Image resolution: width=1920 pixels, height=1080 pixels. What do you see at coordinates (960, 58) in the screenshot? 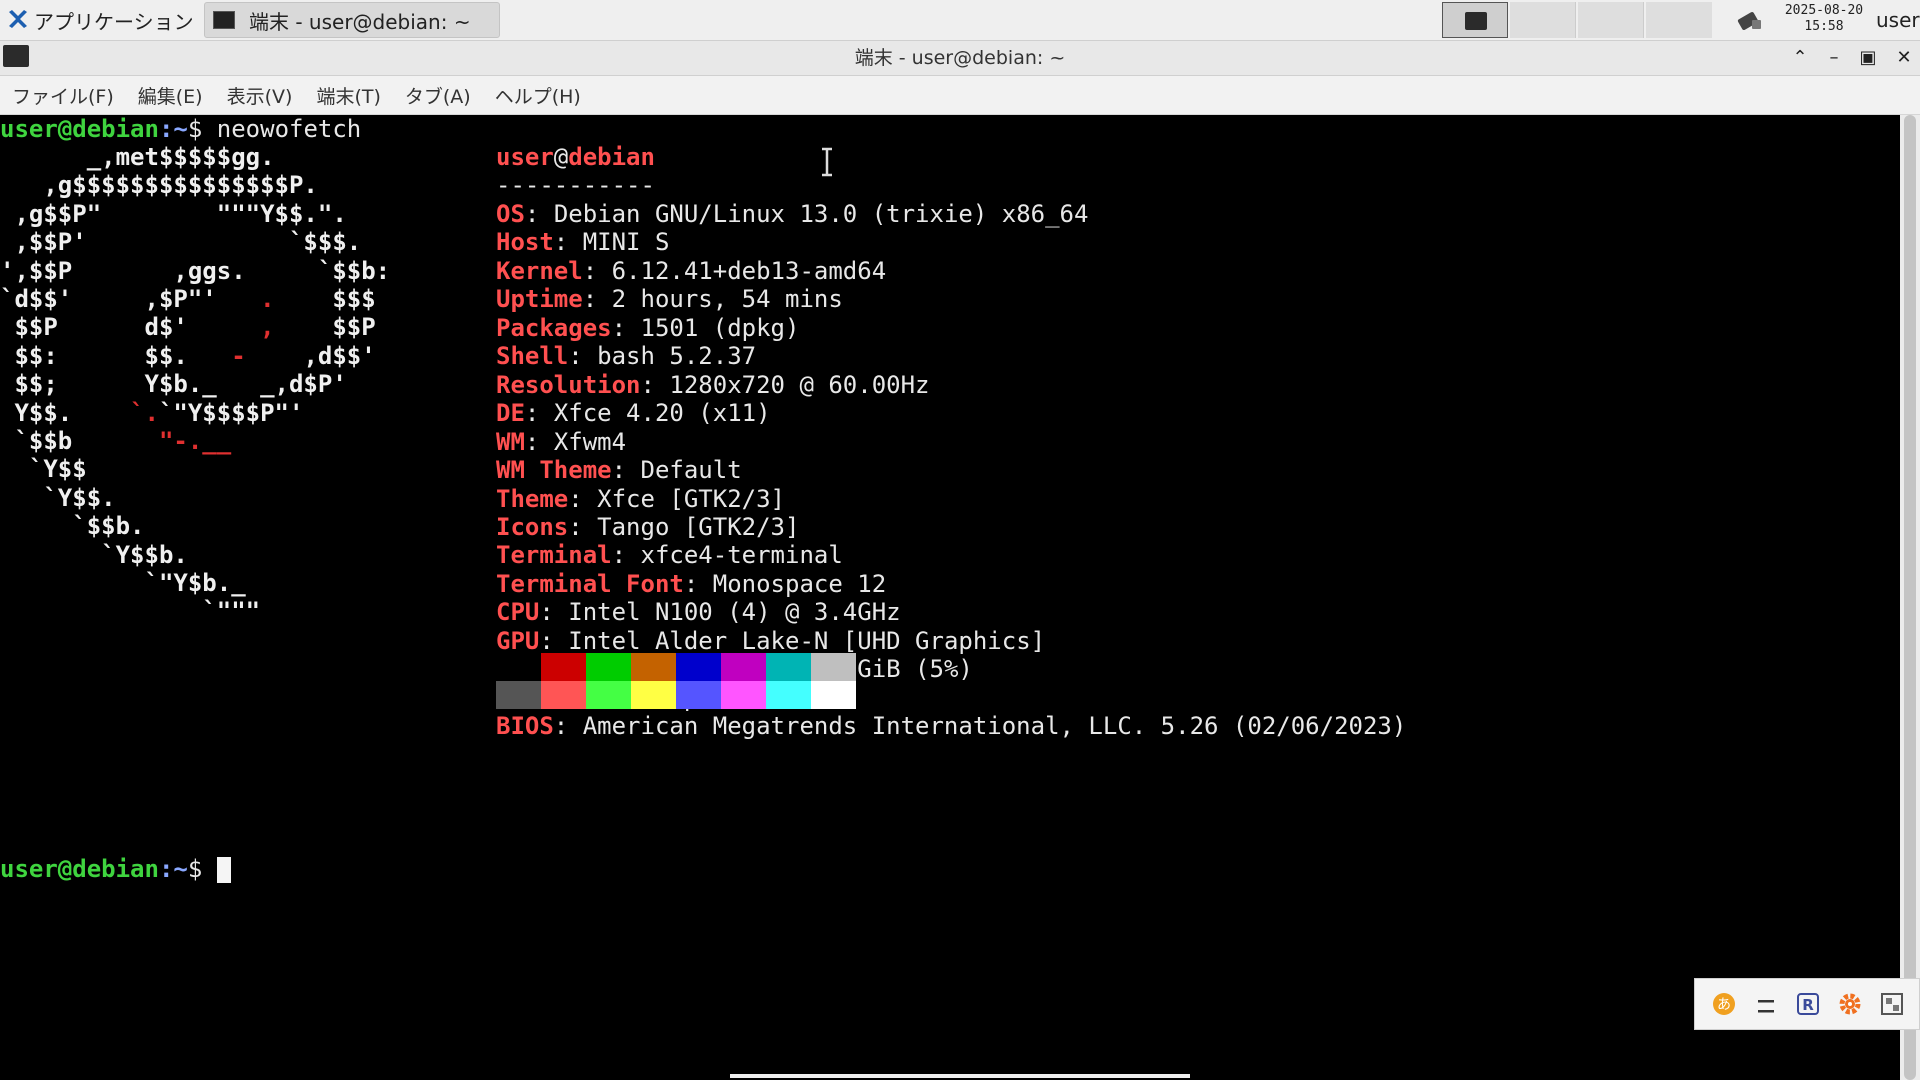
I see `window-titlebar: 端末 - user@debian: ~ ⌃ – ▣ ✕` at bounding box center [960, 58].